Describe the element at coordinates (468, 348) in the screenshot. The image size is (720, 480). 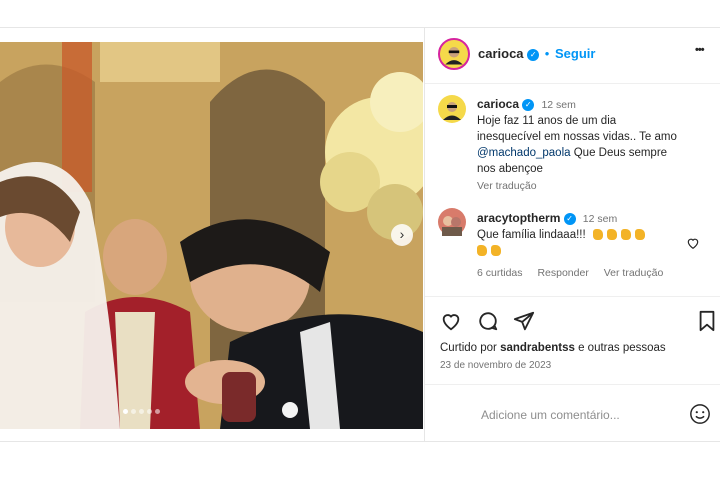
I see `liked-by-prefix: Curtido por` at that location.